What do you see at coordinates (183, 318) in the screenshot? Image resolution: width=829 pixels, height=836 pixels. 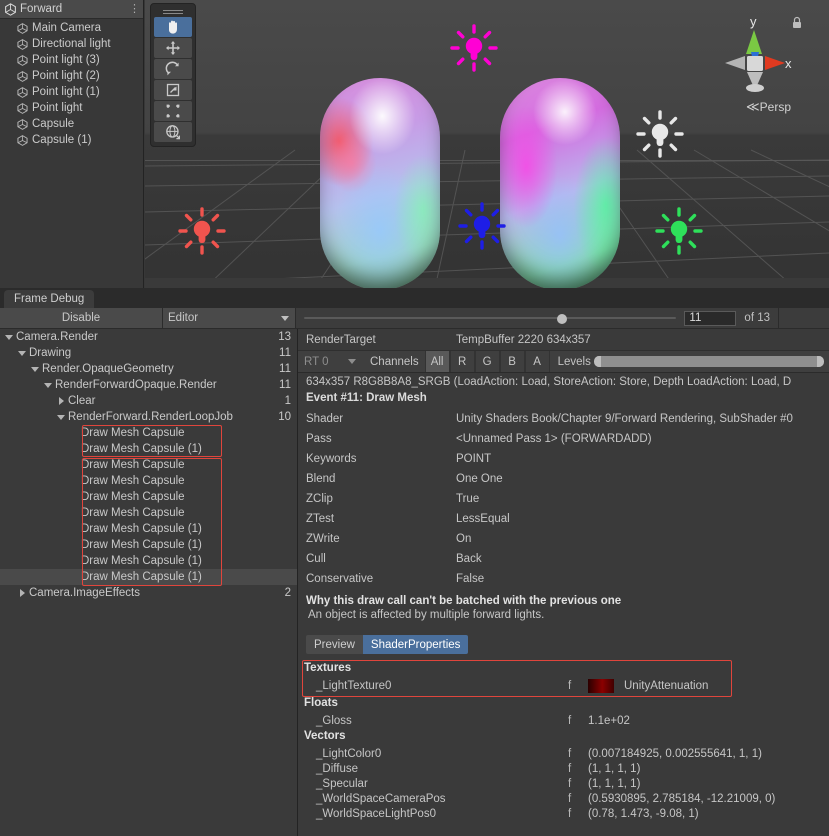 I see `target-dropdown-label: Editor` at bounding box center [183, 318].